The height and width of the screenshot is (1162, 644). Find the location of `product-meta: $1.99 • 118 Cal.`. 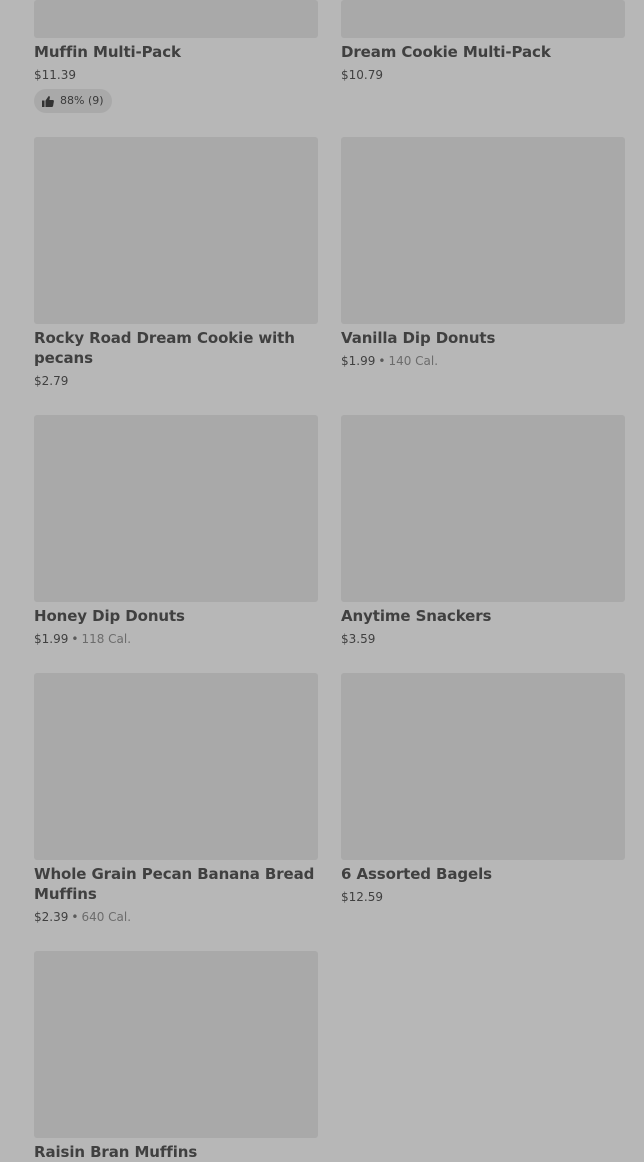

product-meta: $1.99 • 118 Cal. is located at coordinates (82, 639).